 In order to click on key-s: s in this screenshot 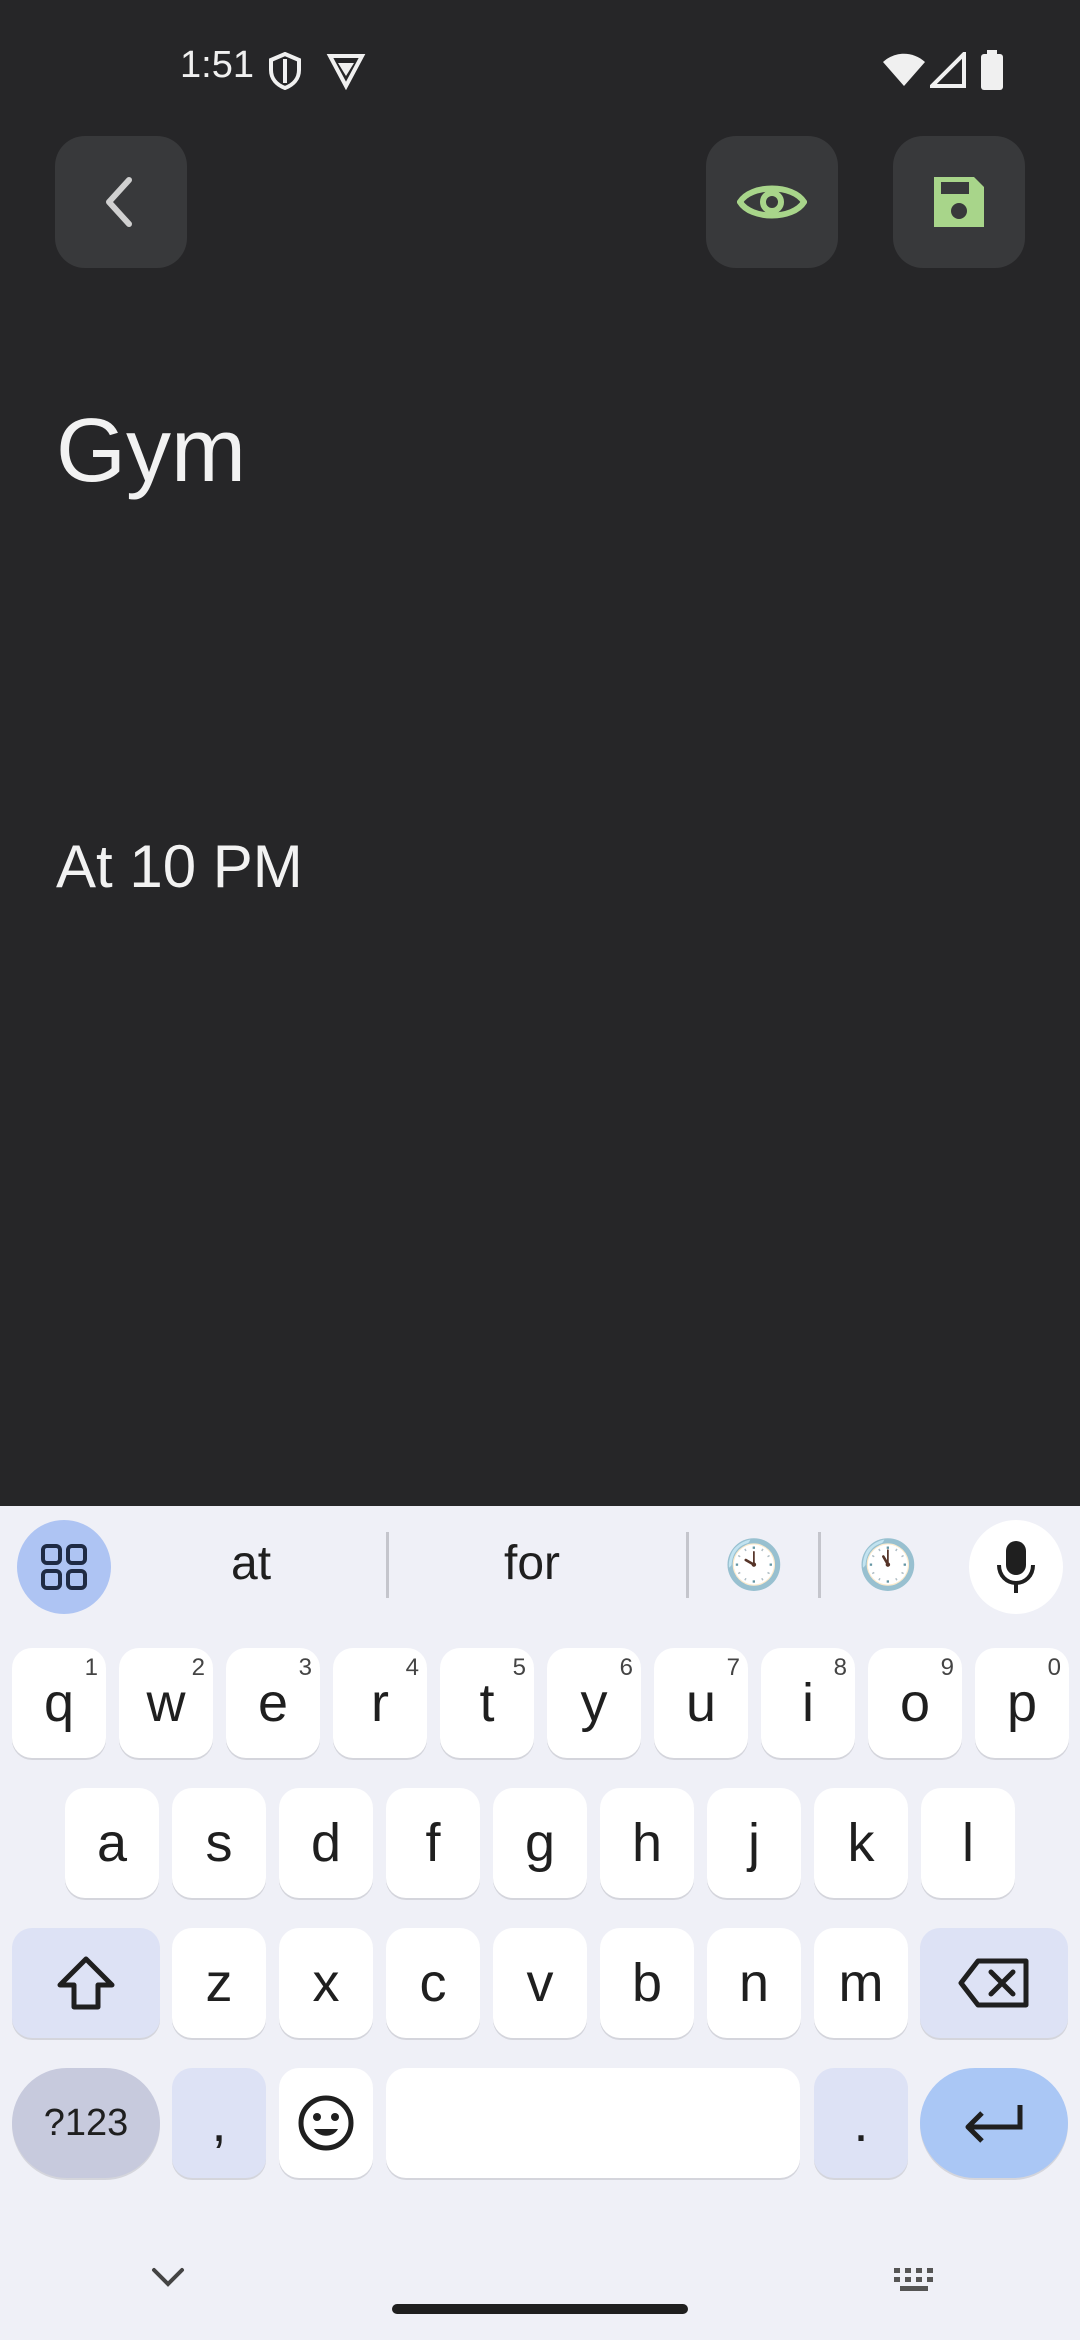, I will do `click(219, 1843)`.